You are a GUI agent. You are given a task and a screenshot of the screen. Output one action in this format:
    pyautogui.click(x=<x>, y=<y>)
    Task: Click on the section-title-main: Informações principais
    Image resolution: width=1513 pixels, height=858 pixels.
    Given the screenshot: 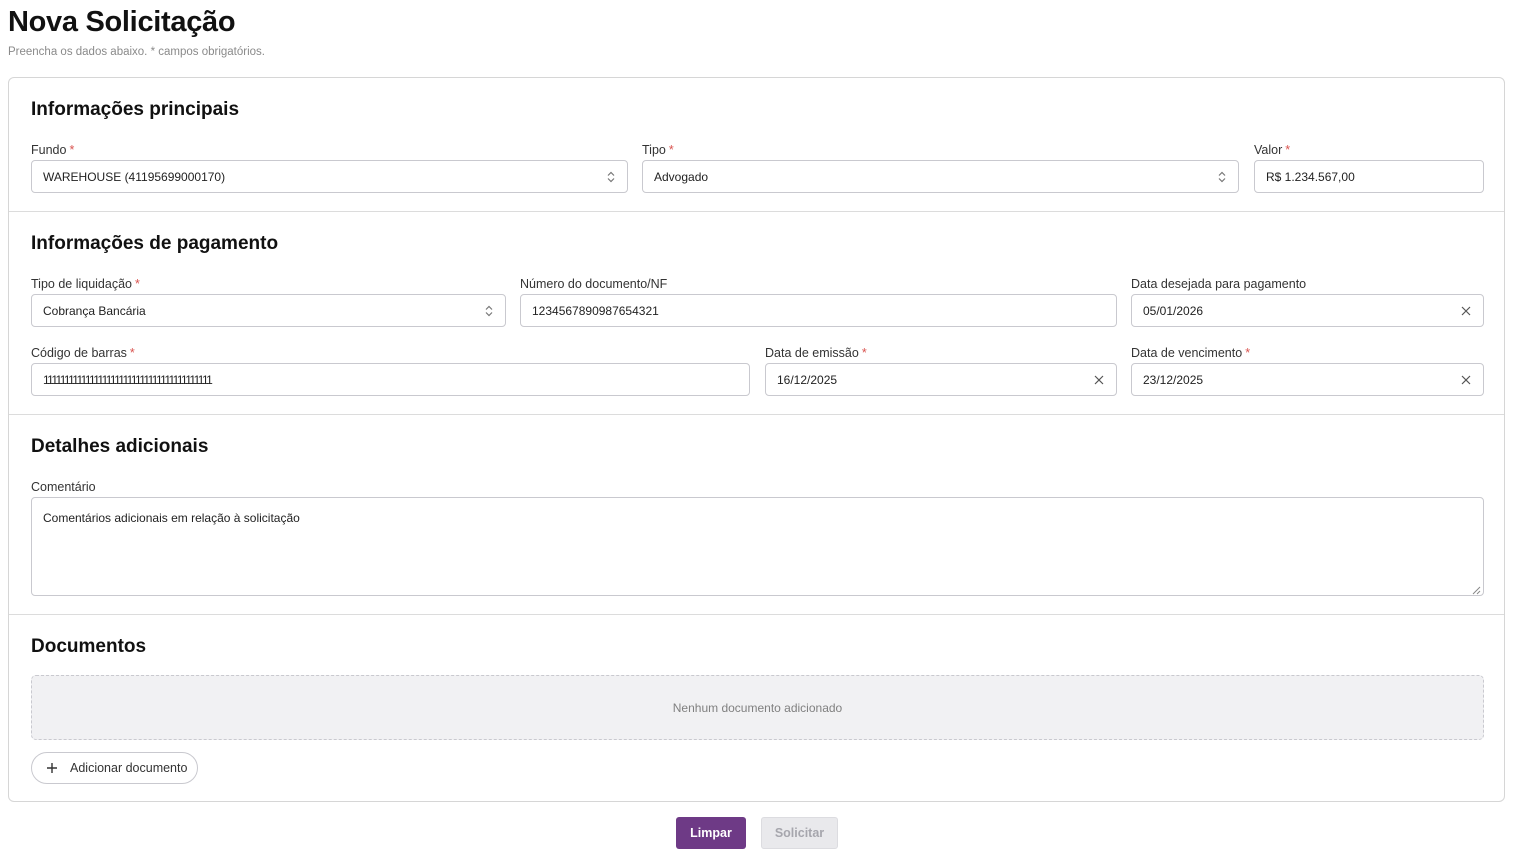 What is the action you would take?
    pyautogui.click(x=135, y=109)
    